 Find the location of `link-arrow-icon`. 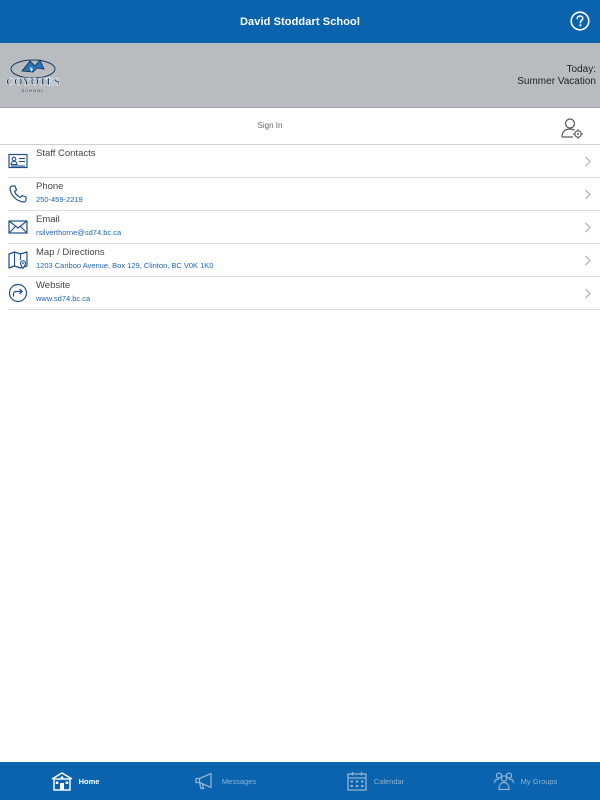

link-arrow-icon is located at coordinates (18, 293).